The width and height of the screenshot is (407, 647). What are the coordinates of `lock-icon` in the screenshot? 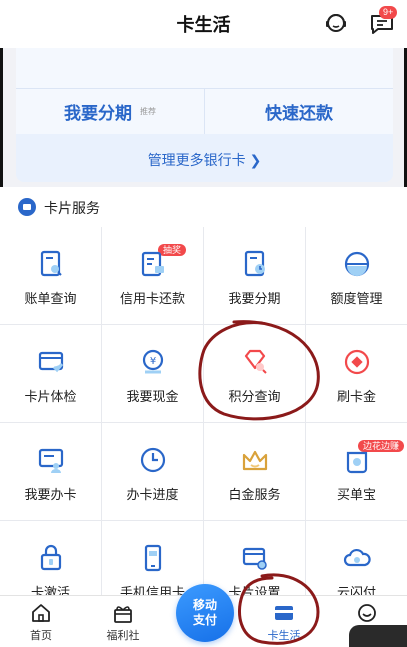 It's located at (51, 558).